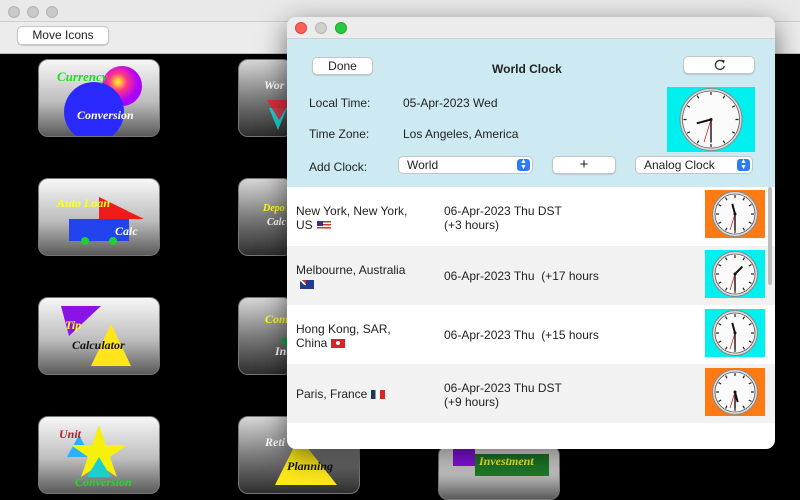 The width and height of the screenshot is (800, 500). Describe the element at coordinates (99, 455) in the screenshot. I see `unit-conversion-tile: Unit Conversion` at that location.